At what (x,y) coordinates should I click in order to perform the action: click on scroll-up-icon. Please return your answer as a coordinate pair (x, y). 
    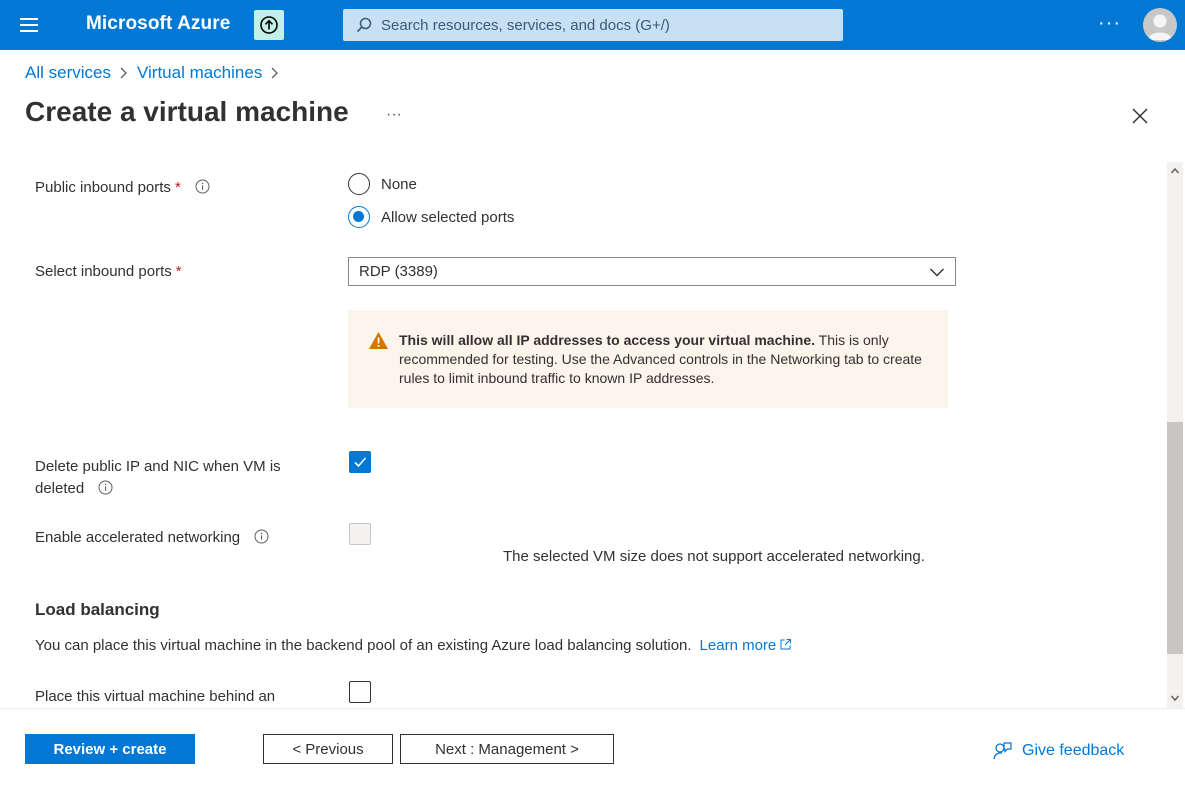
    Looking at the image, I should click on (1175, 171).